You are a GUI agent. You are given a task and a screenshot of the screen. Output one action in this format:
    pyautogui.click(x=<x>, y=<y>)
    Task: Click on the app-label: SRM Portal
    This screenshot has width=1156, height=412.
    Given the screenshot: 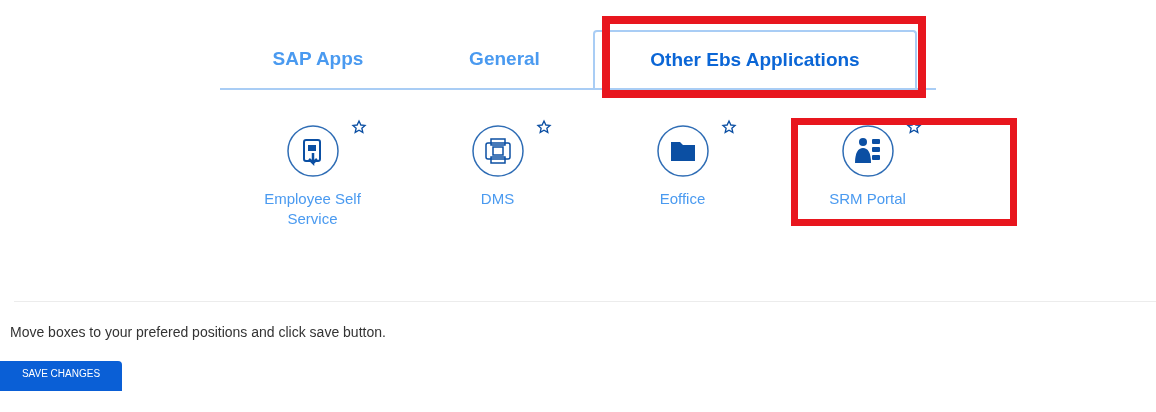 What is the action you would take?
    pyautogui.click(x=867, y=199)
    